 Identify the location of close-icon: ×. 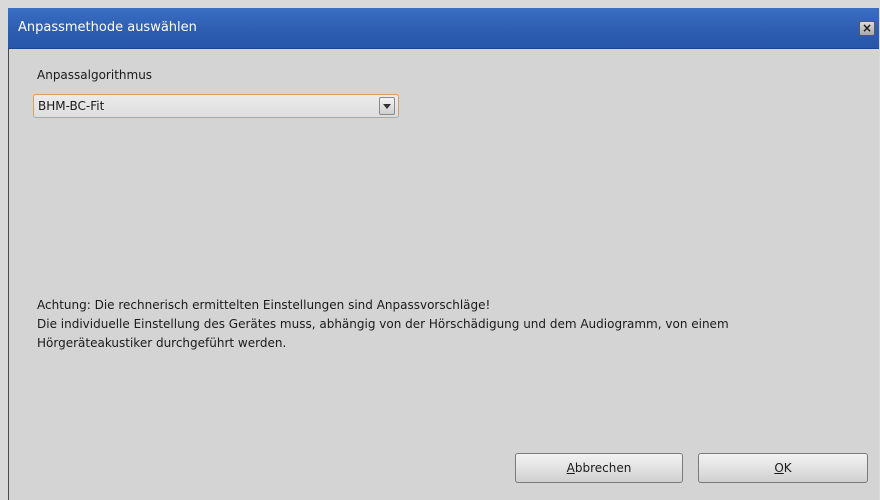
(867, 28).